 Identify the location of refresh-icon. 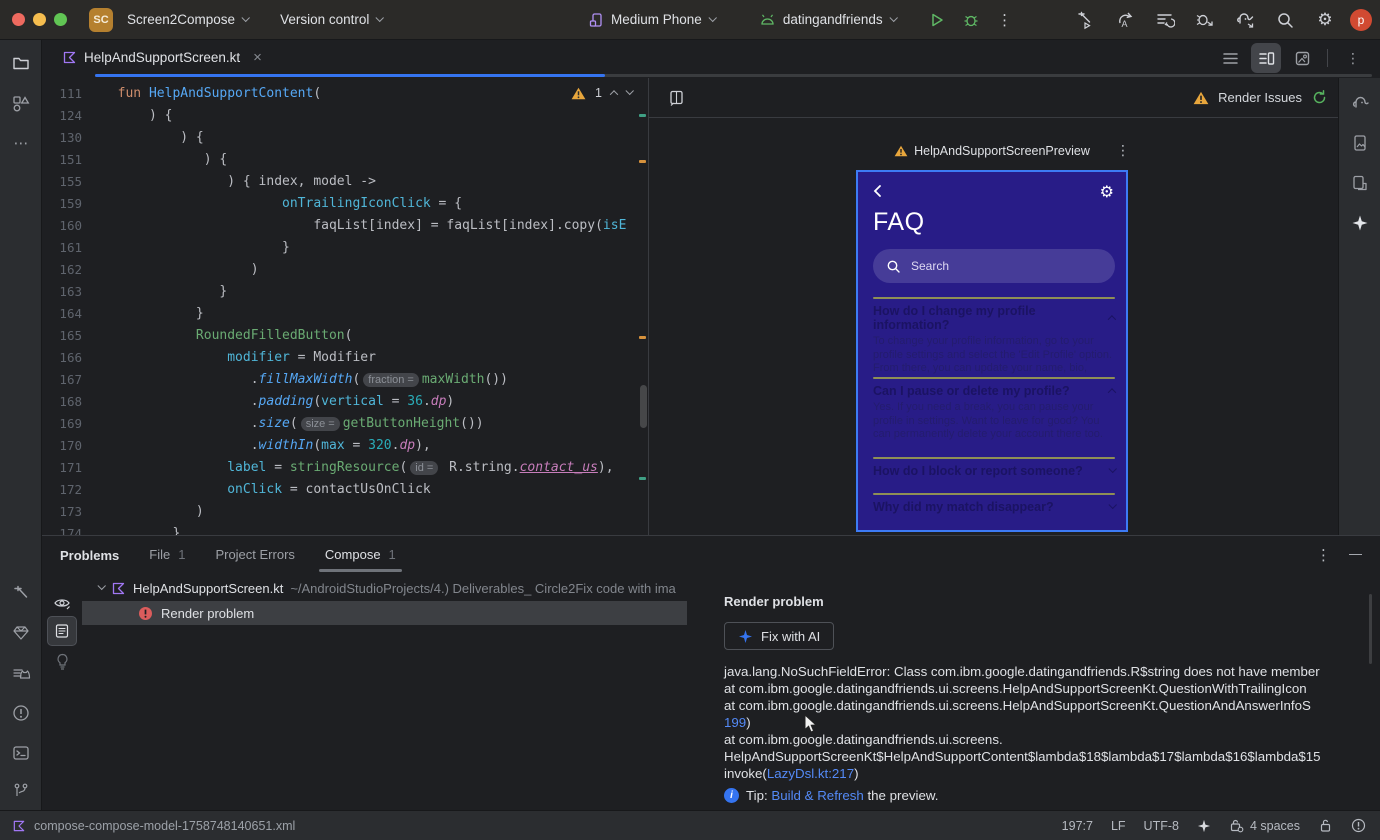
(1319, 97).